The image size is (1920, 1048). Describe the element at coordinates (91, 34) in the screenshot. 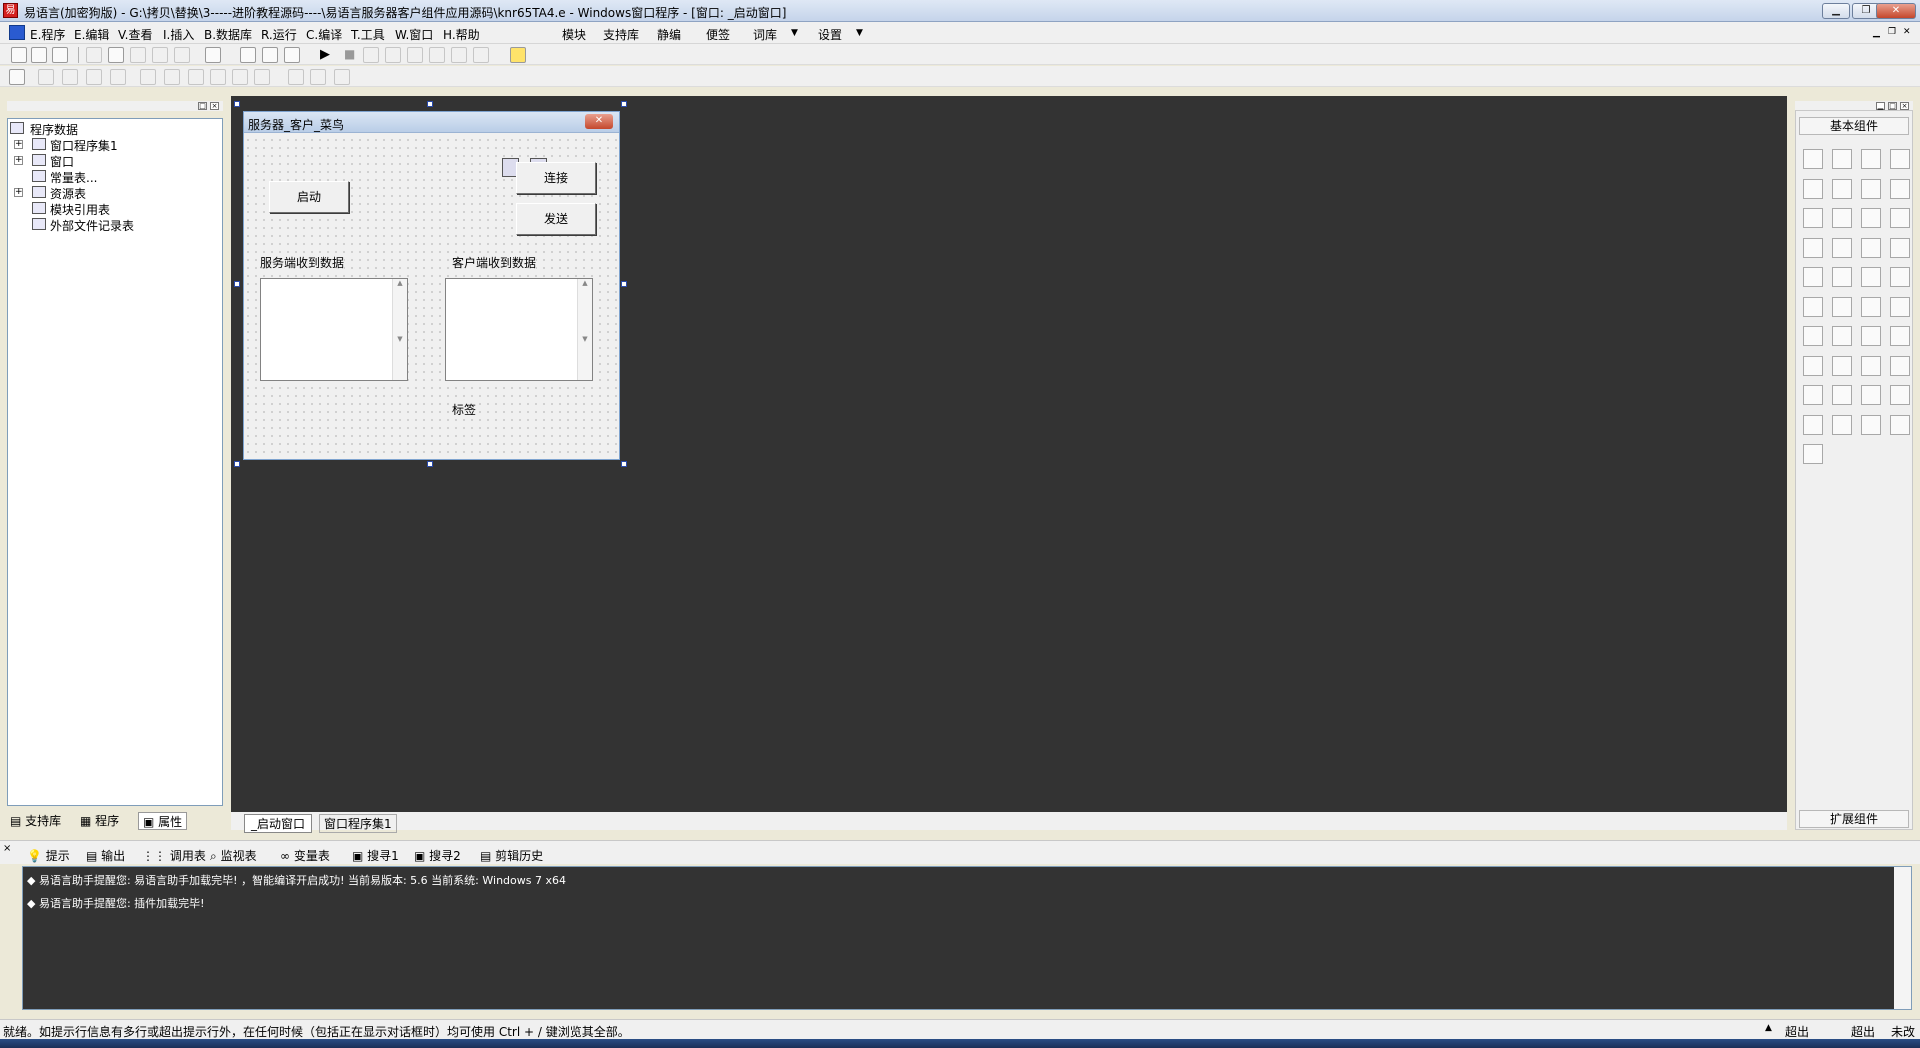

I see `menu-edit: E.编辑` at that location.